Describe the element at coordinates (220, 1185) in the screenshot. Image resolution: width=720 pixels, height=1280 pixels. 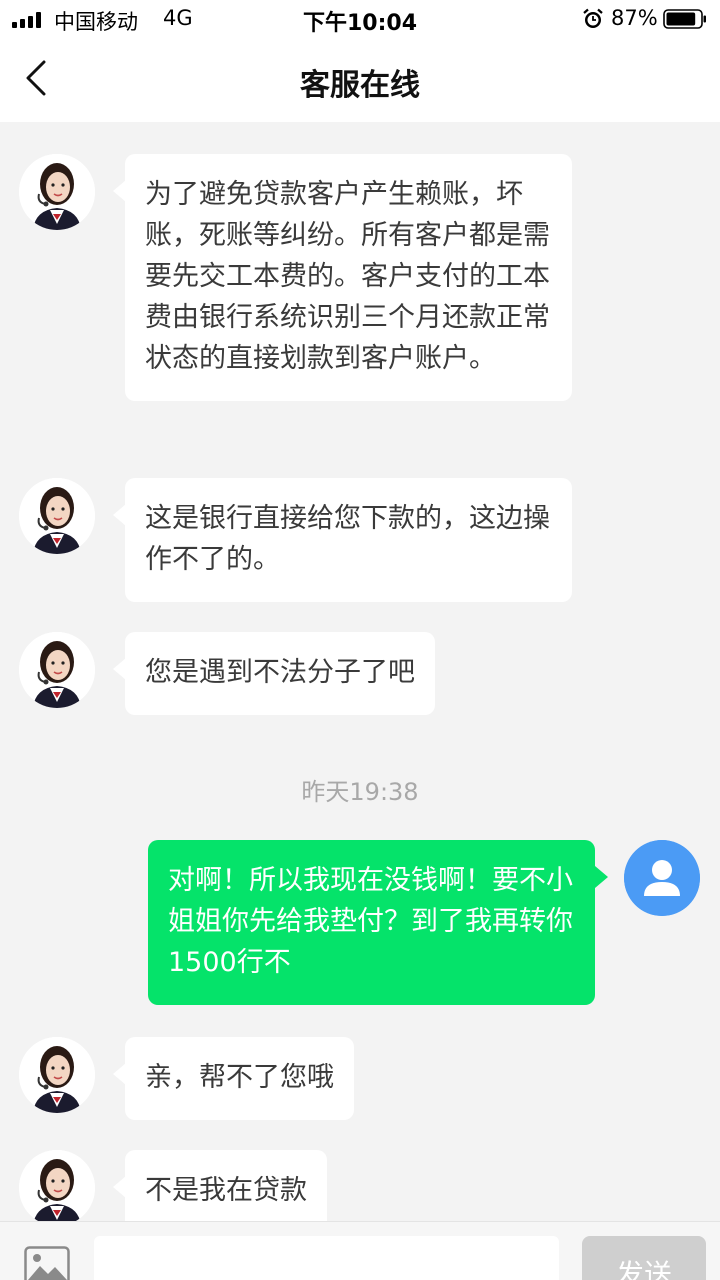
I see `agent-message-bubble: 不是我在贷款` at that location.